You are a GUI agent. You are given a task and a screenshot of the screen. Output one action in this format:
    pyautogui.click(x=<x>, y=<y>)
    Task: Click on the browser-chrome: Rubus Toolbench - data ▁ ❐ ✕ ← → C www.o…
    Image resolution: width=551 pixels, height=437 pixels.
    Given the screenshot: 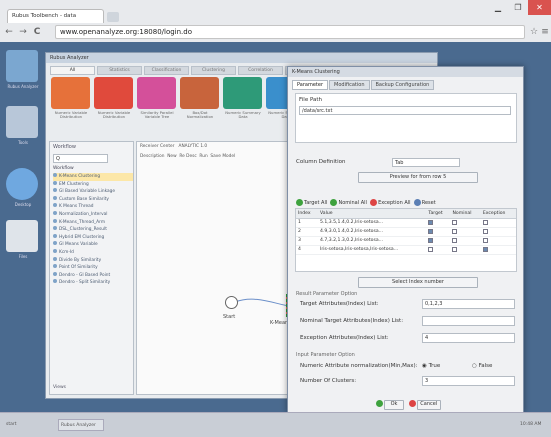 What is the action you would take?
    pyautogui.click(x=275, y=21)
    